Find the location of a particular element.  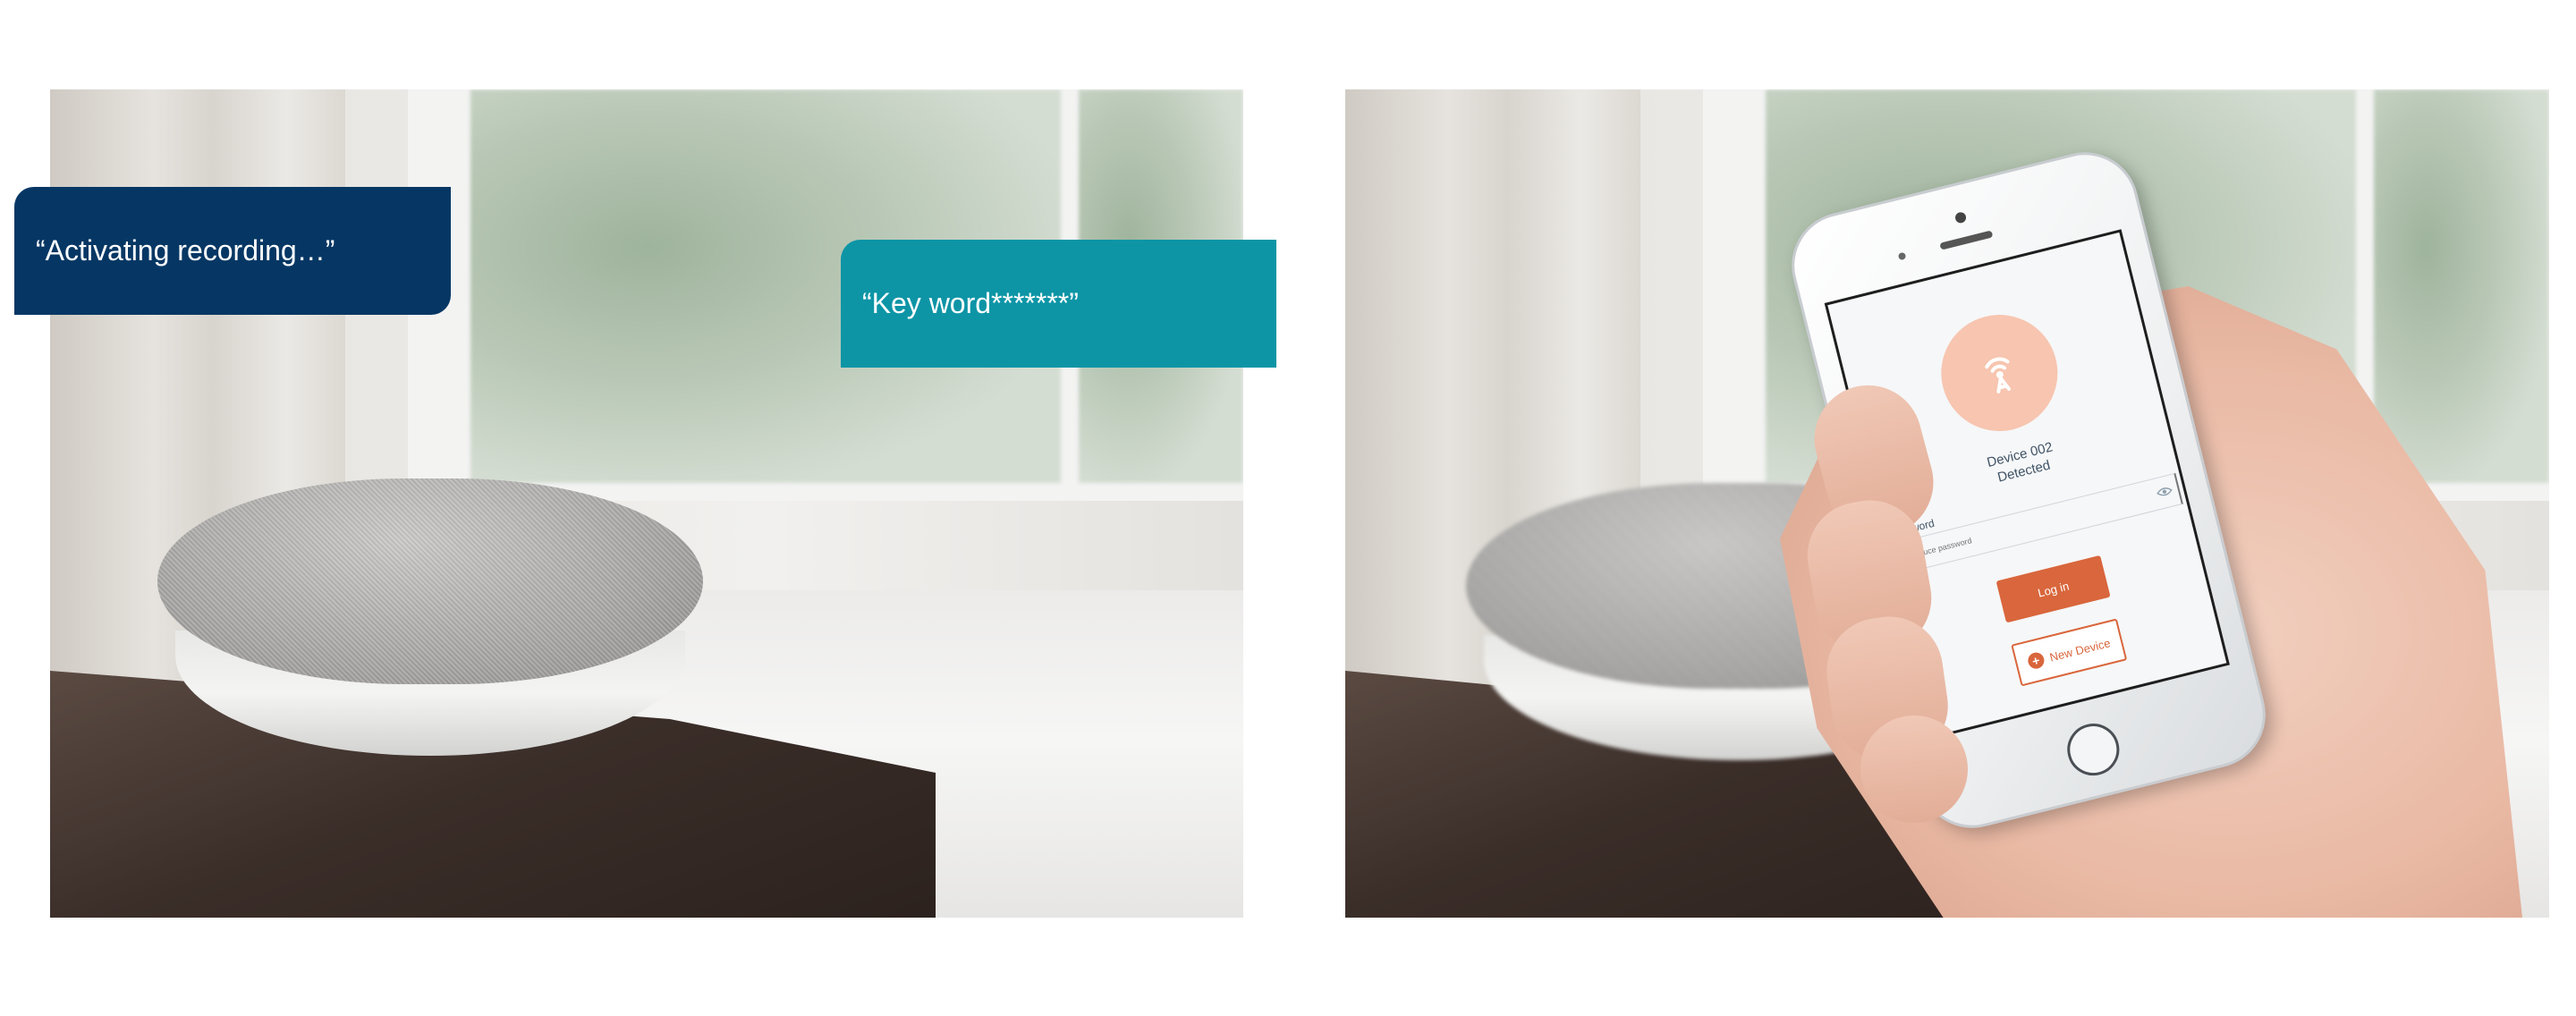

new-device-button: + New Device is located at coordinates (2069, 652).